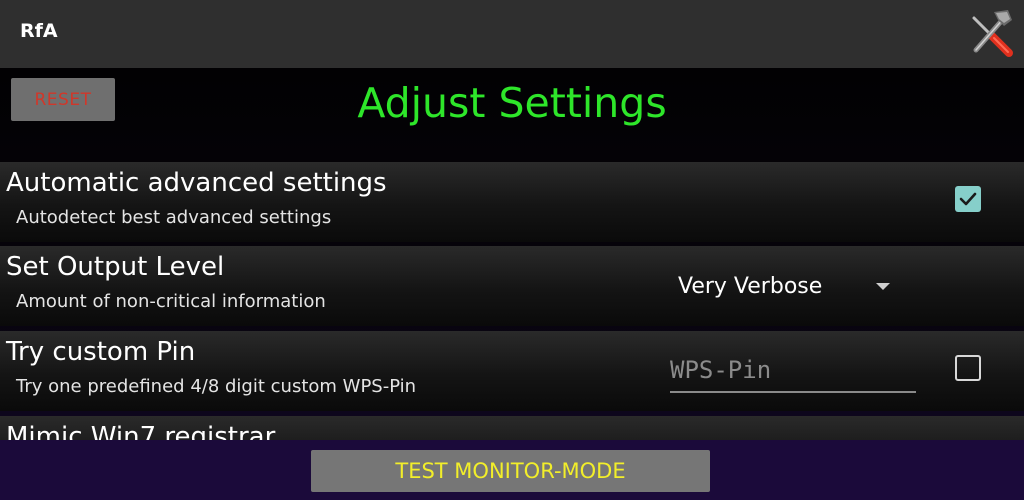 This screenshot has width=1024, height=500. What do you see at coordinates (512, 34) in the screenshot?
I see `app-bar: RfA` at bounding box center [512, 34].